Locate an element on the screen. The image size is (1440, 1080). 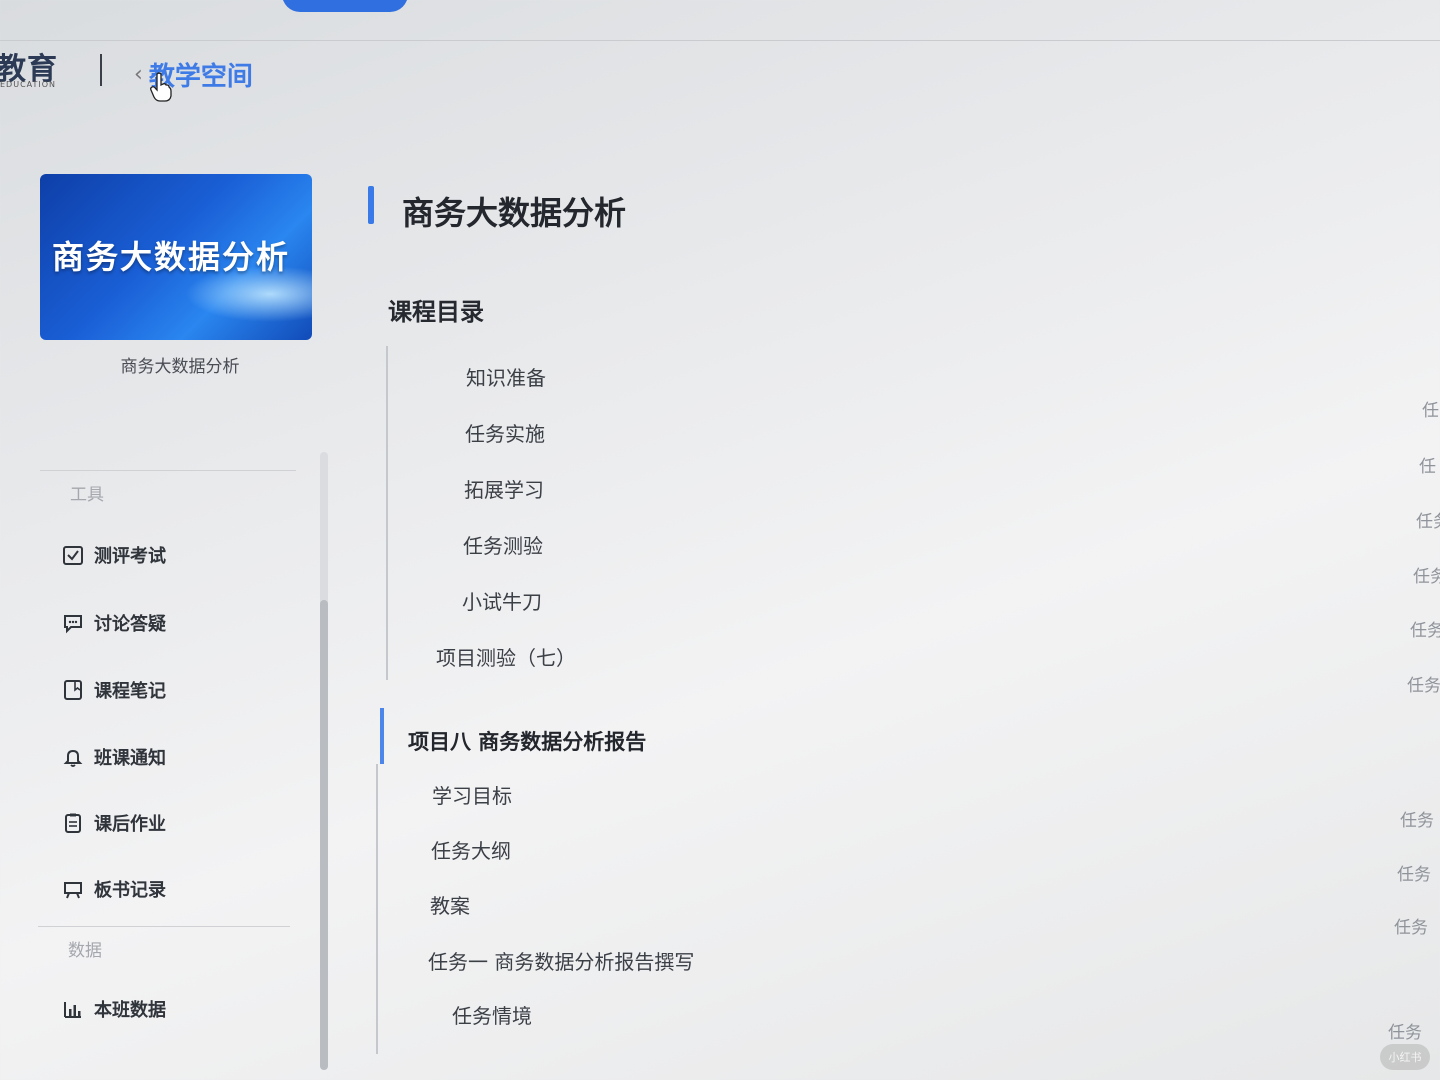
sidebar-item-notes: 课程笔记 is located at coordinates (114, 690).